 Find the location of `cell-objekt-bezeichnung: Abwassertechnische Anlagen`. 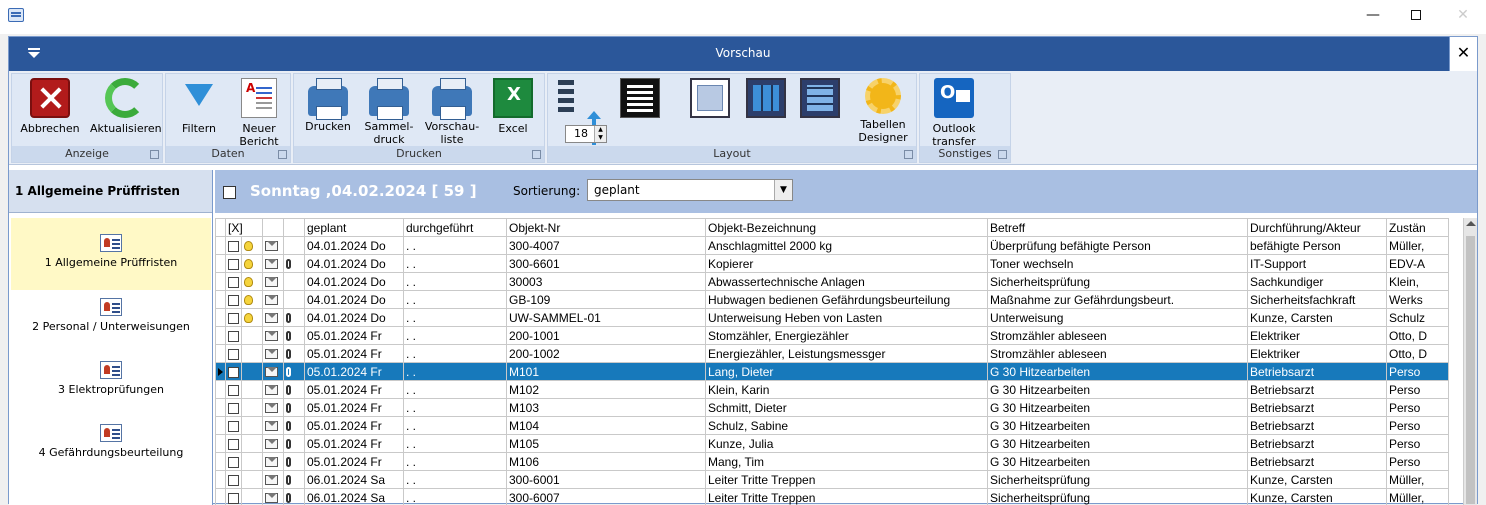

cell-objekt-bezeichnung: Abwassertechnische Anlagen is located at coordinates (847, 282).